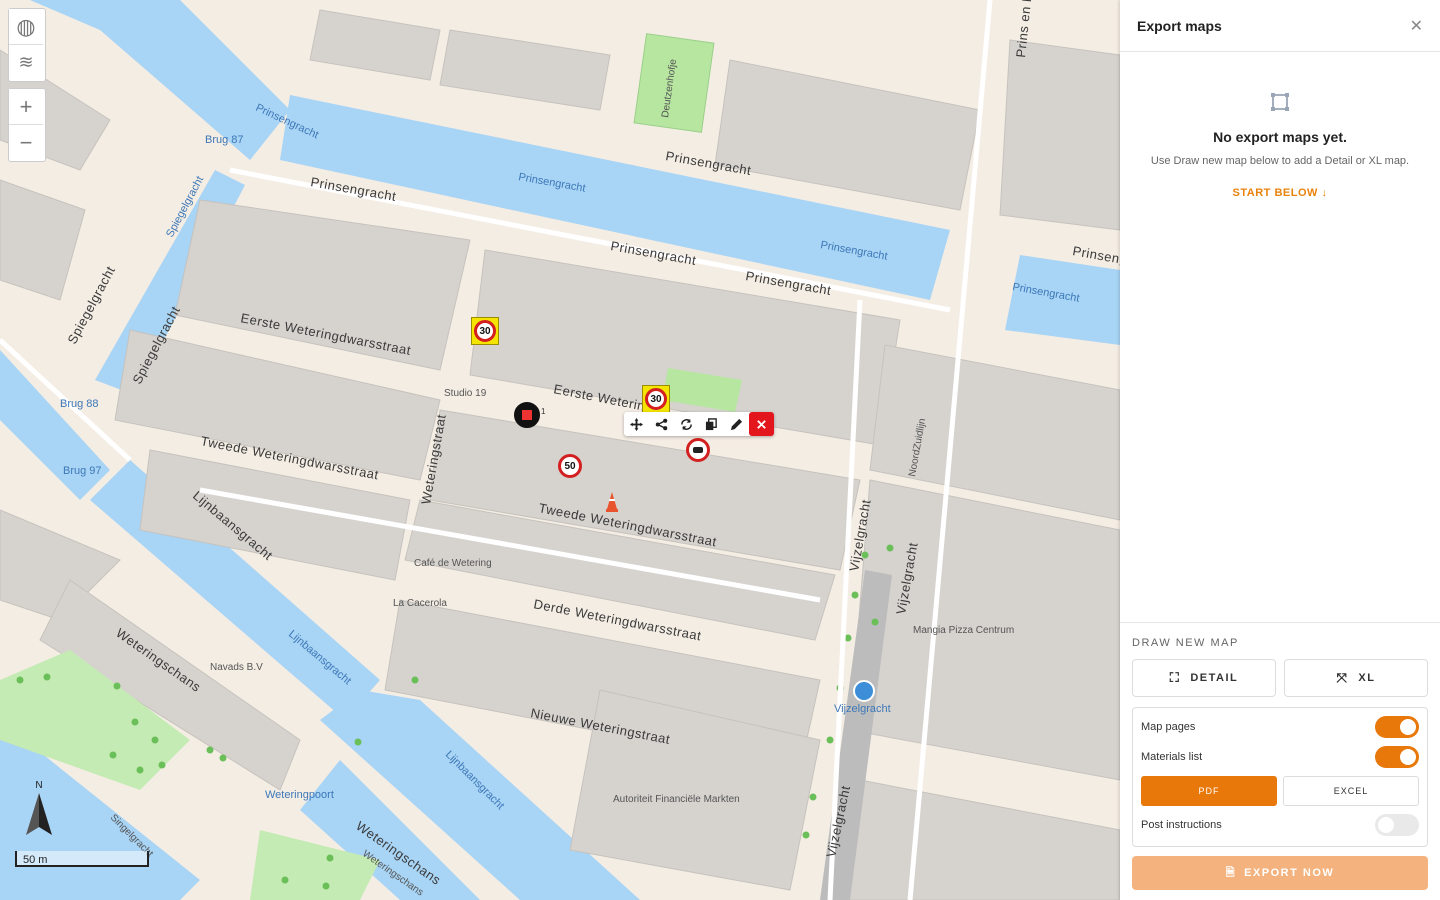 Image resolution: width=1440 pixels, height=900 pixels. What do you see at coordinates (1168, 727) in the screenshot?
I see `map-pages-label: Map pages` at bounding box center [1168, 727].